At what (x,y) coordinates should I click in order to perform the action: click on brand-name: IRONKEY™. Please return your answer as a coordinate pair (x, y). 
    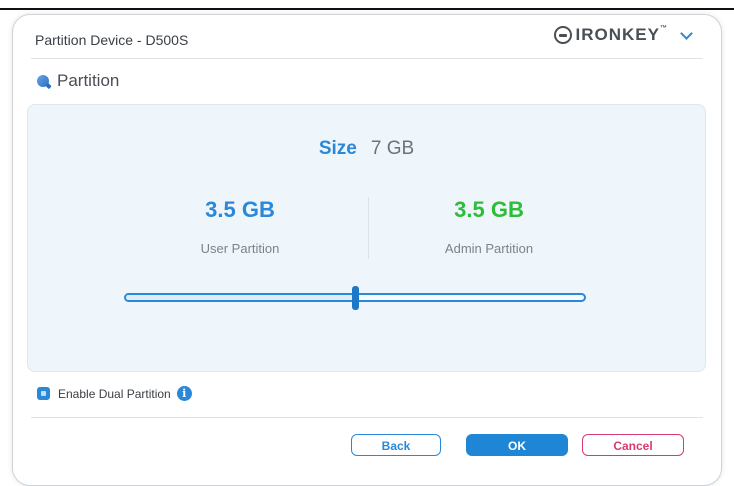
    Looking at the image, I should click on (621, 34).